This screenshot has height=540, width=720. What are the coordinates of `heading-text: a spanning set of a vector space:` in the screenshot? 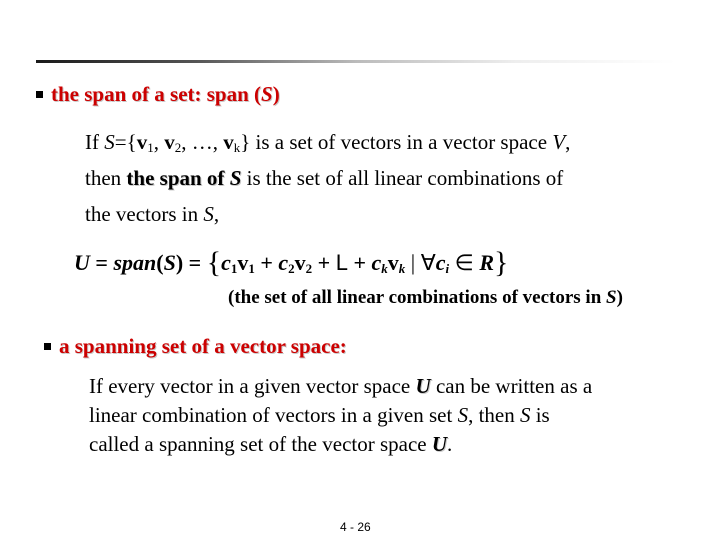 It's located at (203, 346).